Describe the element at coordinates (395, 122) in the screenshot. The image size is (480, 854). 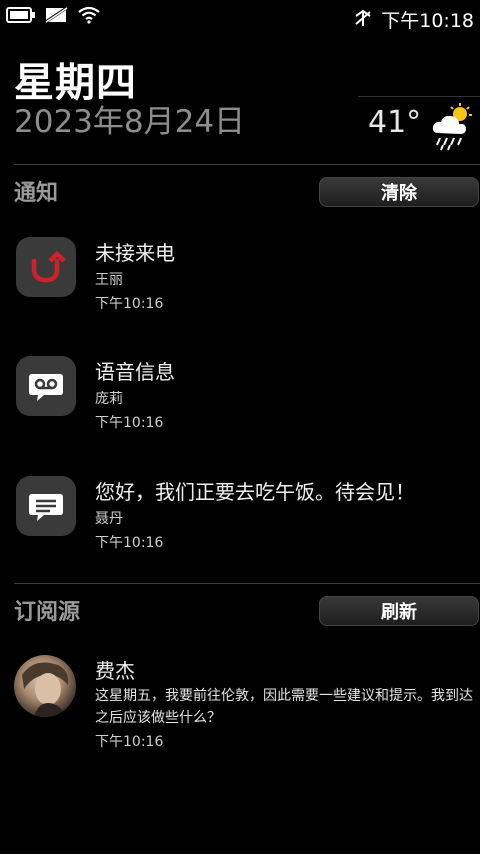
I see `temperature: 41°` at that location.